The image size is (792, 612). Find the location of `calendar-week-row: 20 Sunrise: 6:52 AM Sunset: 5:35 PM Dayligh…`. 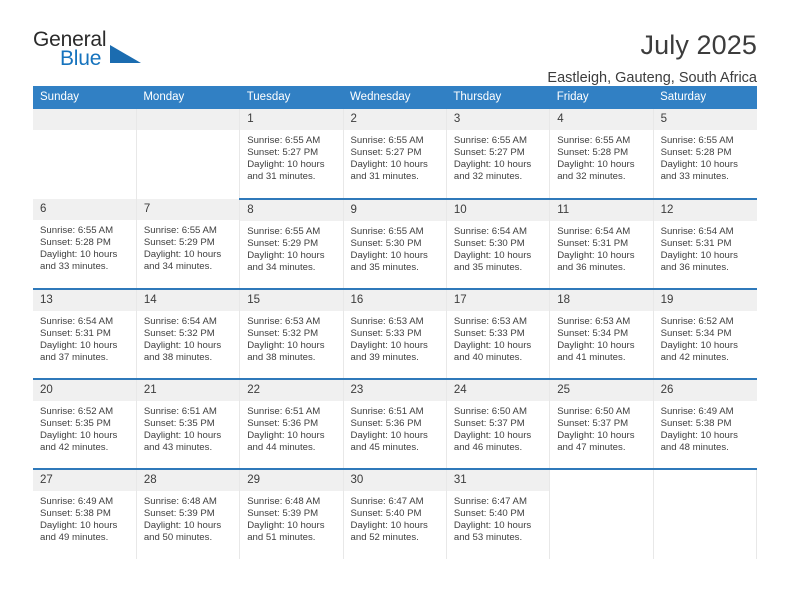

calendar-week-row: 20 Sunrise: 6:52 AM Sunset: 5:35 PM Dayligh… is located at coordinates (395, 424).